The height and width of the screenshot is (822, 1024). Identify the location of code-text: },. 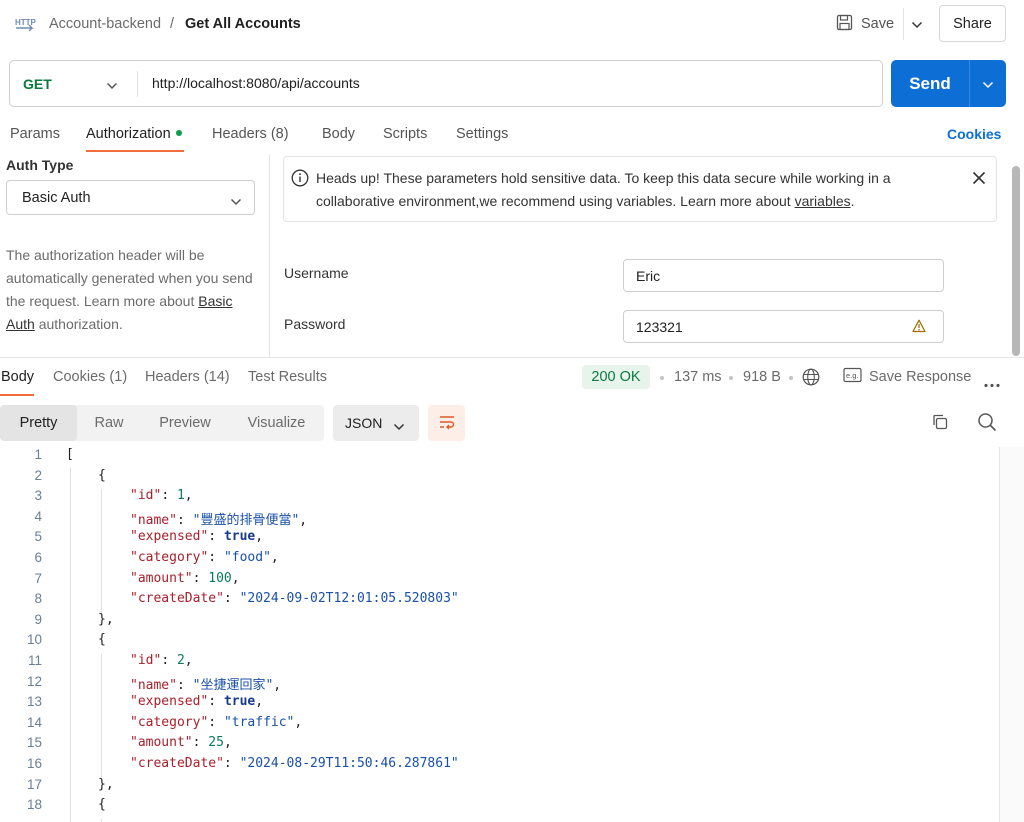
(106, 619).